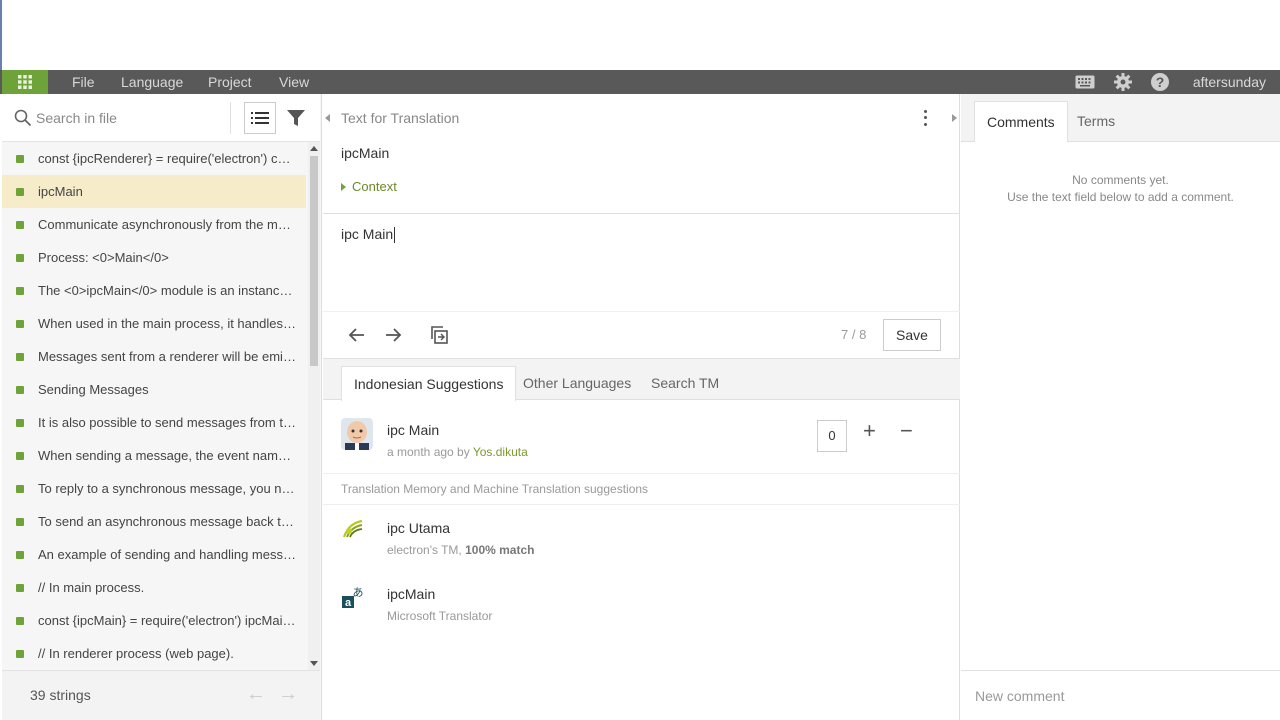  I want to click on tab-other-languages: Other Languages, so click(577, 383).